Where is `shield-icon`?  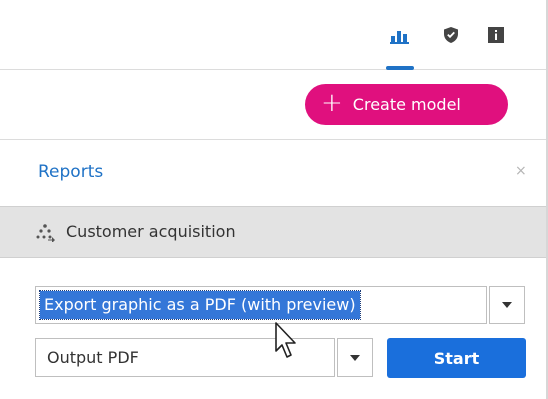
shield-icon is located at coordinates (451, 35).